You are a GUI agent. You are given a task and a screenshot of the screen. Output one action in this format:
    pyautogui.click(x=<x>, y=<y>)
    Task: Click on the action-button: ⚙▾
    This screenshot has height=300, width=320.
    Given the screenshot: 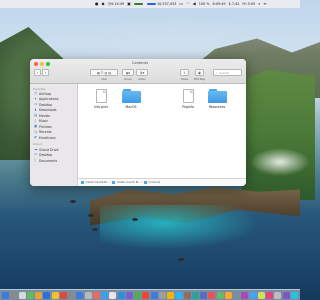 What is the action you would take?
    pyautogui.click(x=142, y=72)
    